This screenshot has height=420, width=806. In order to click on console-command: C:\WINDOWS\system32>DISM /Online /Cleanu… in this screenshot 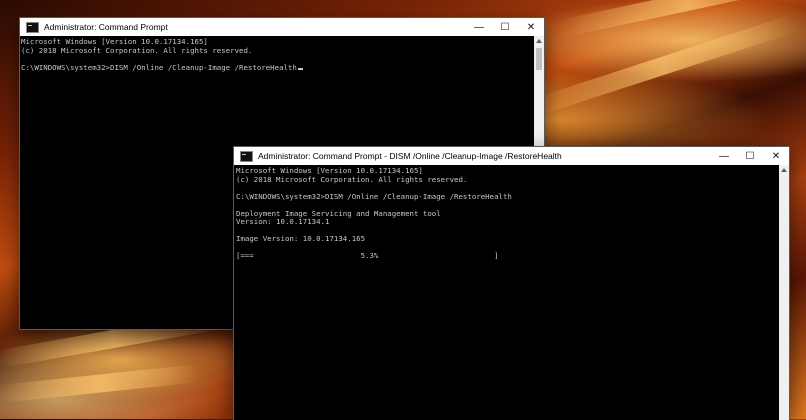, I will do `click(159, 67)`.